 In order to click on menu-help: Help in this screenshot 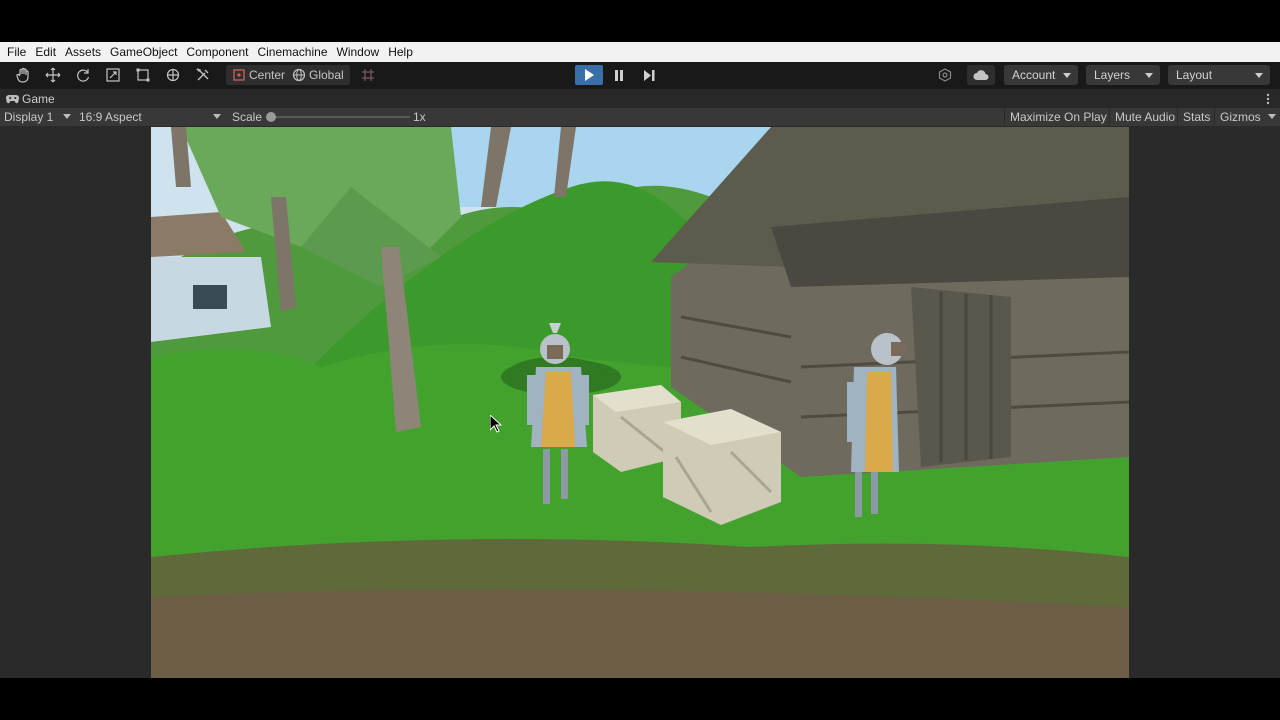, I will do `click(400, 52)`.